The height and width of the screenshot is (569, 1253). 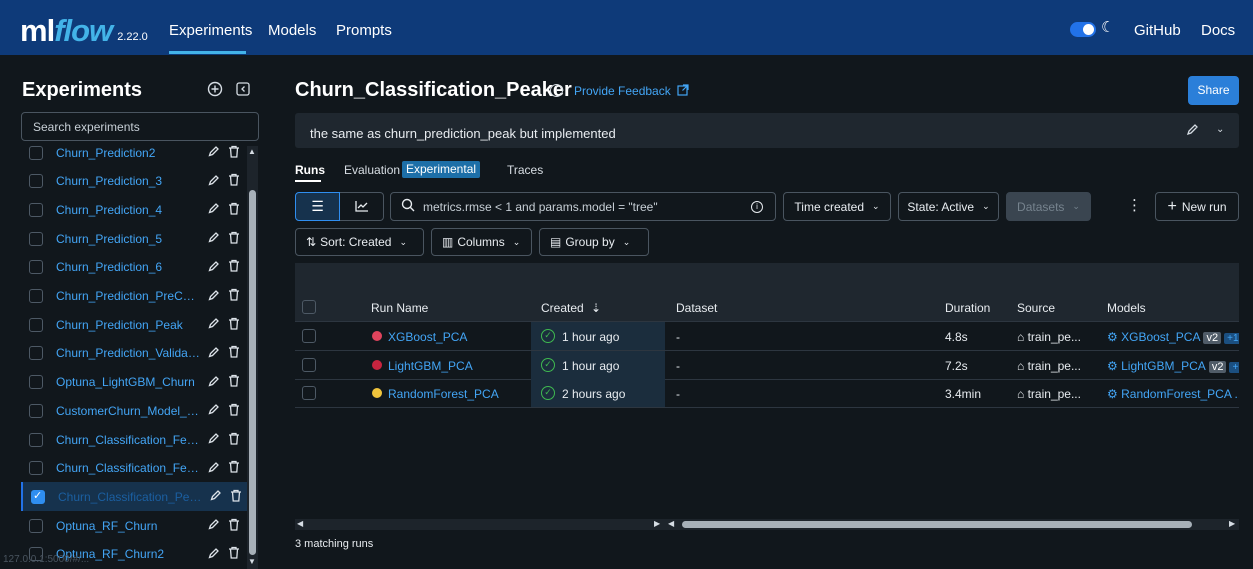 What do you see at coordinates (443, 394) in the screenshot?
I see `run-name-link: RandomForest_PCA` at bounding box center [443, 394].